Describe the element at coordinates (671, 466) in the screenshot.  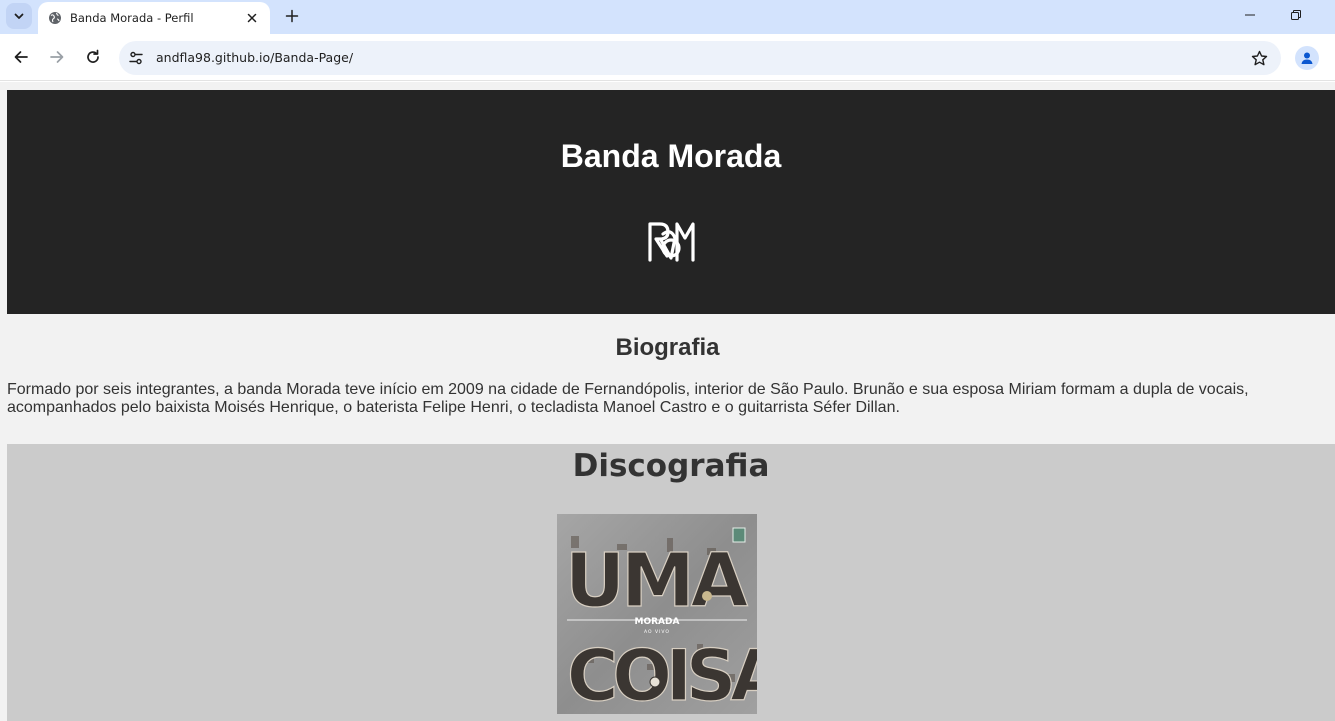
I see `discography-title: Discografia` at that location.